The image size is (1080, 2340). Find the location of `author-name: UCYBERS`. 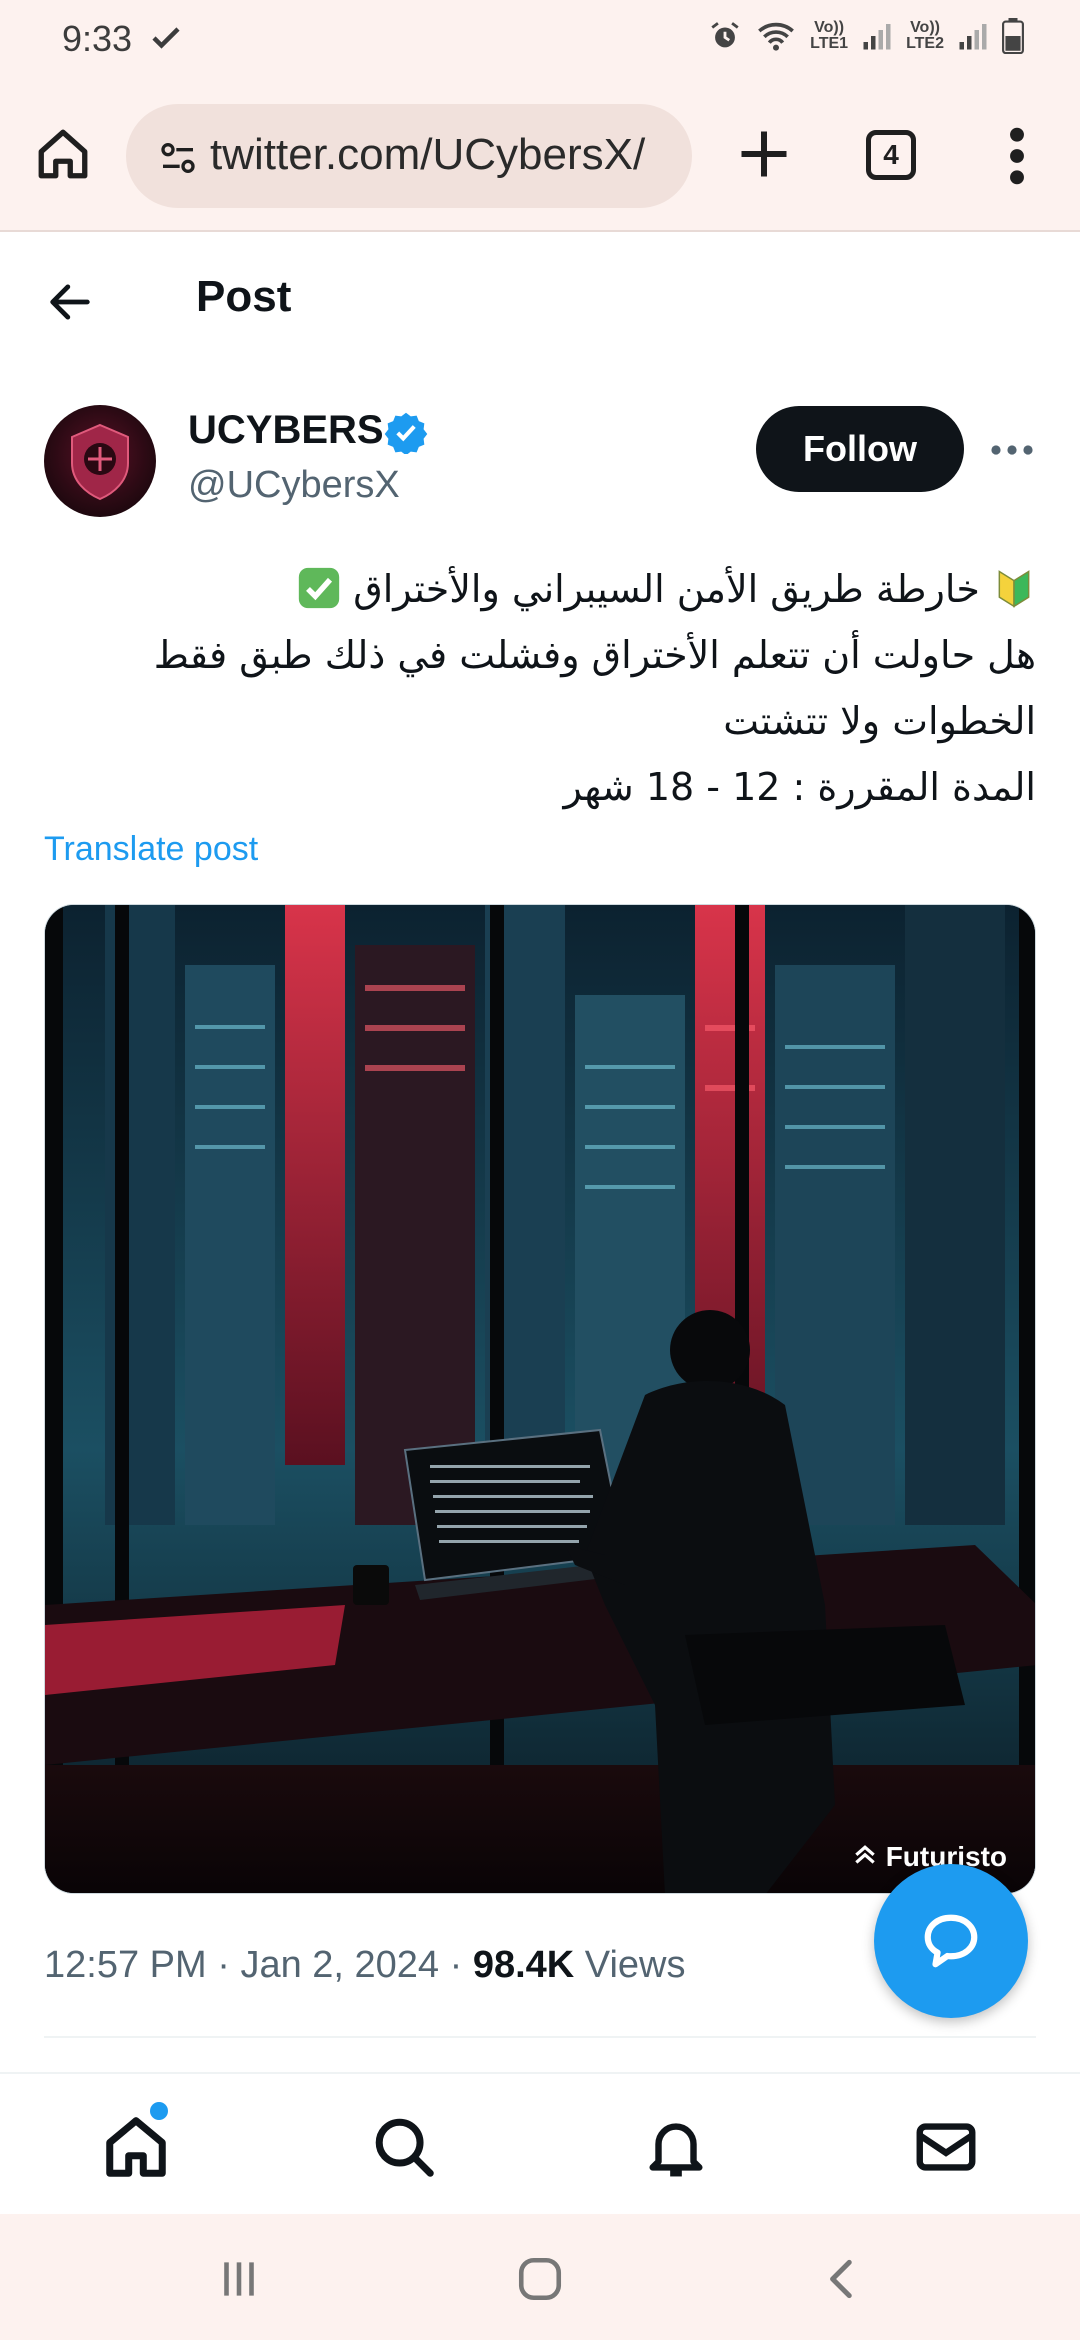

author-name: UCYBERS is located at coordinates (286, 430).